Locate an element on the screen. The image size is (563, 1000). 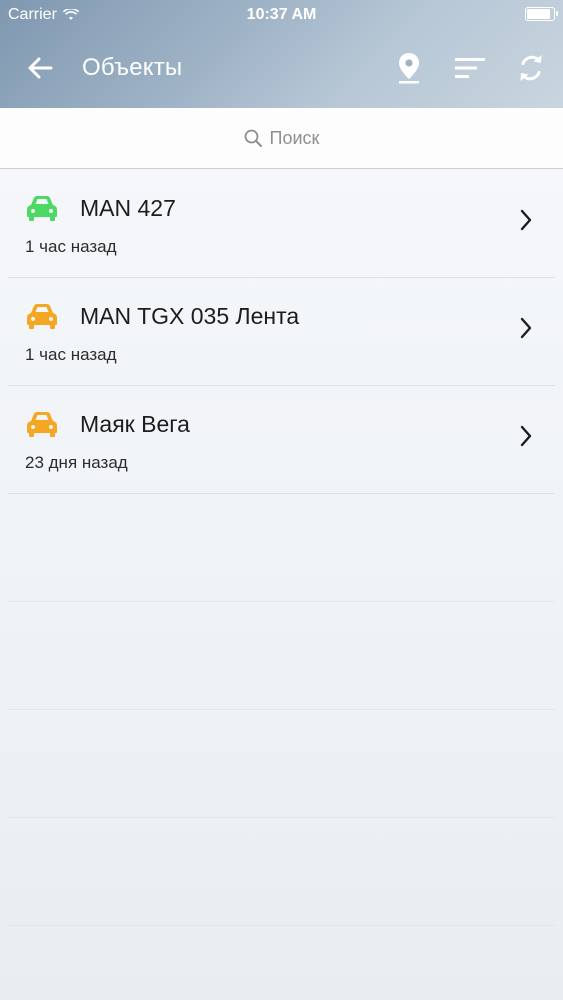
status-bar: Carrier 10:37 AM is located at coordinates (281, 15).